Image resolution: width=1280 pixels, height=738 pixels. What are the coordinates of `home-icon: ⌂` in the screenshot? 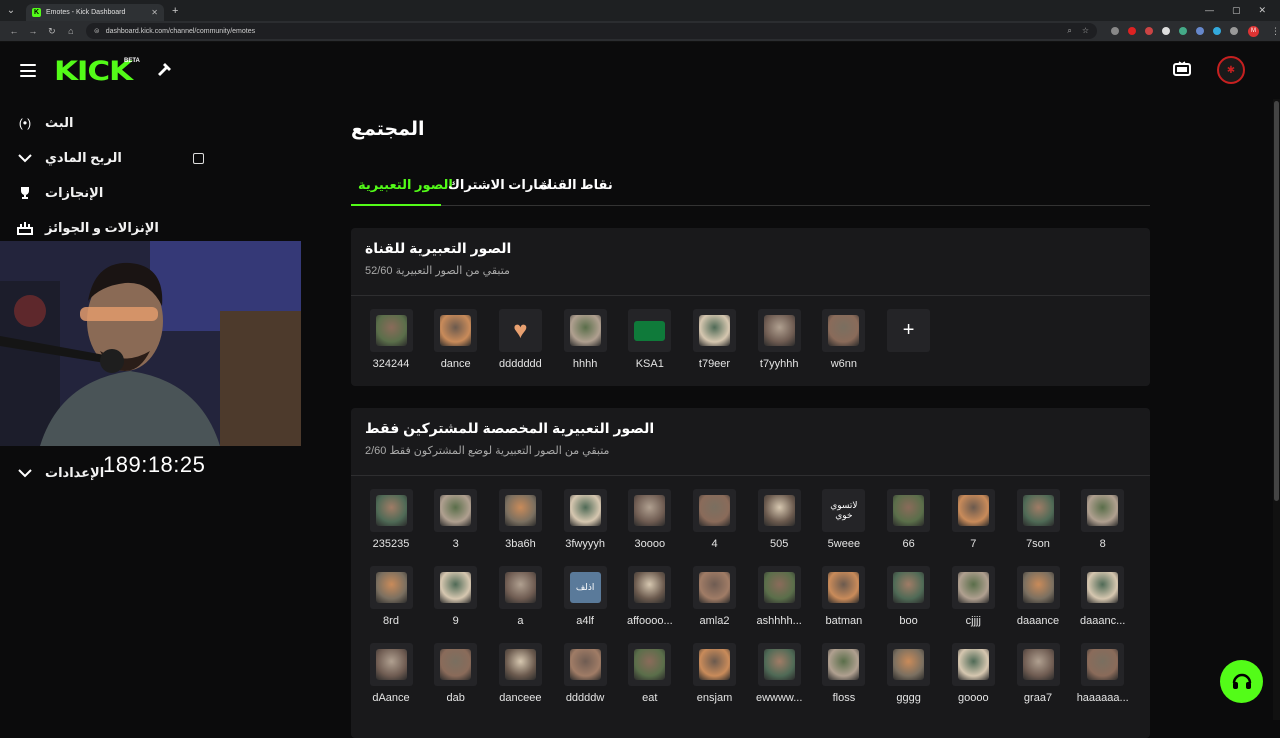 It's located at (71, 31).